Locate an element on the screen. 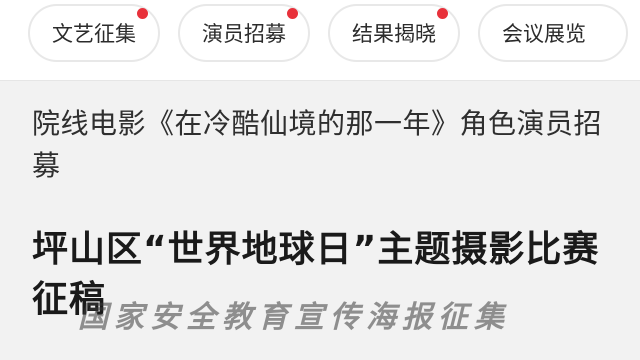  tab-label: 会议展览 is located at coordinates (544, 34).